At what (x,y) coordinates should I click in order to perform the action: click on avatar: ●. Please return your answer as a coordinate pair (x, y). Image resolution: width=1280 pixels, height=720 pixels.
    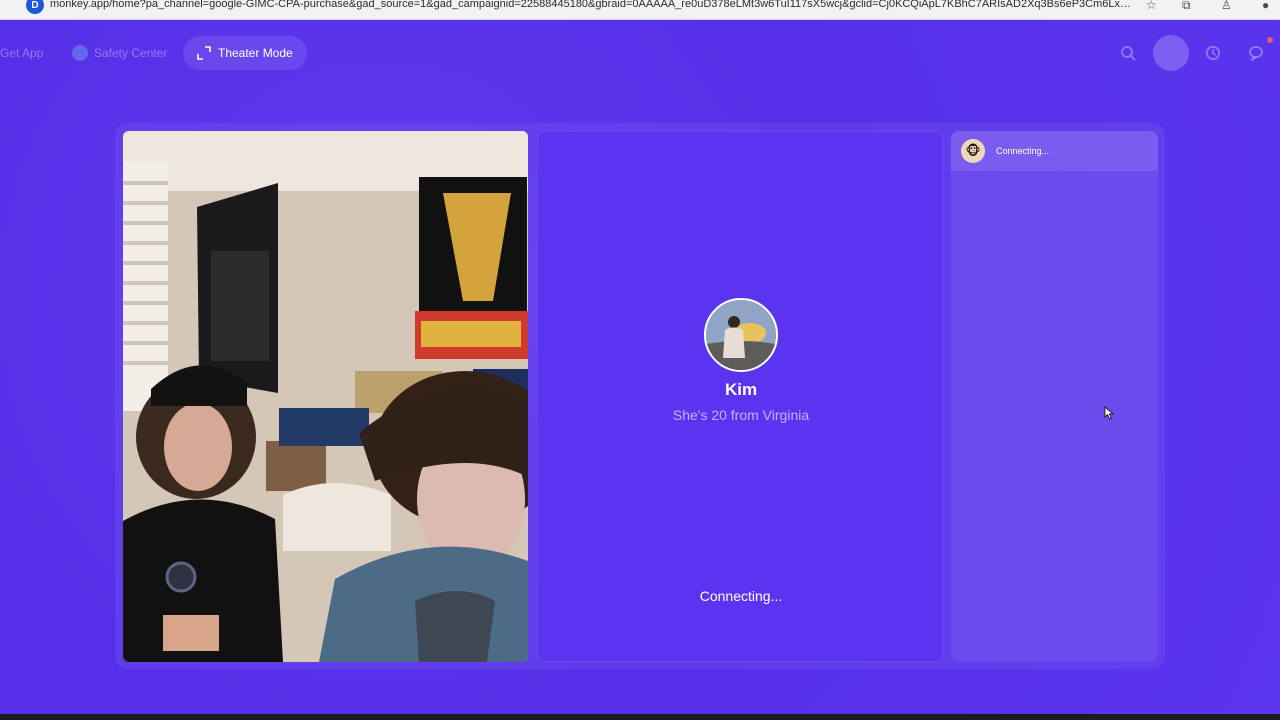
    Looking at the image, I should click on (1265, 6).